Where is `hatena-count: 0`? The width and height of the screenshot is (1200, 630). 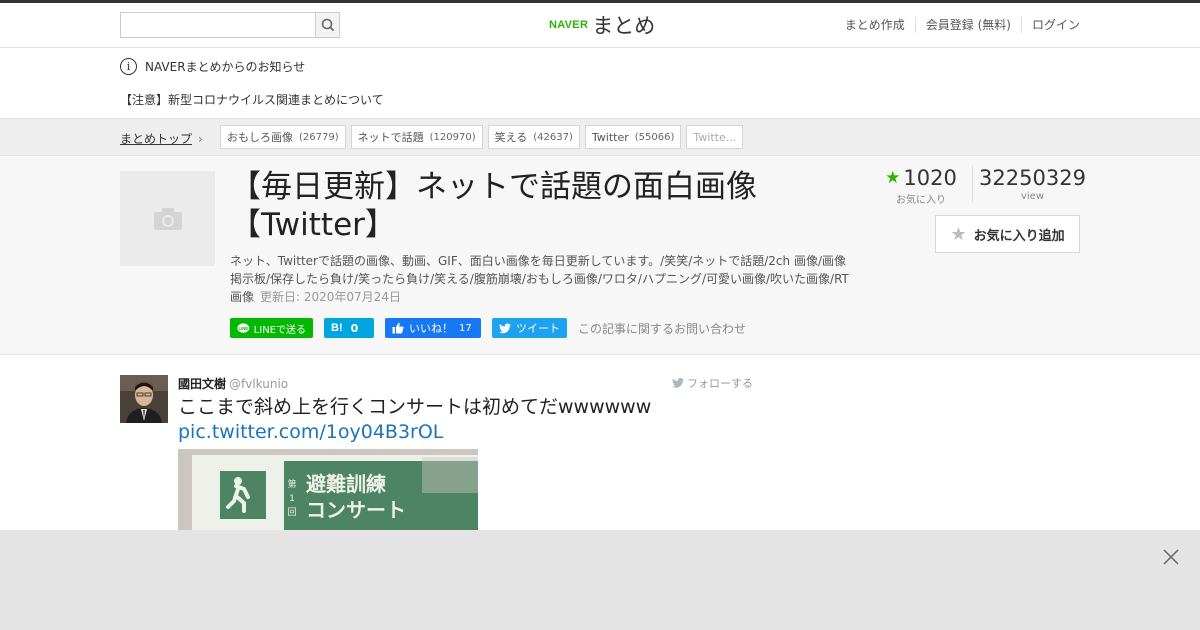
hatena-count: 0 is located at coordinates (354, 328).